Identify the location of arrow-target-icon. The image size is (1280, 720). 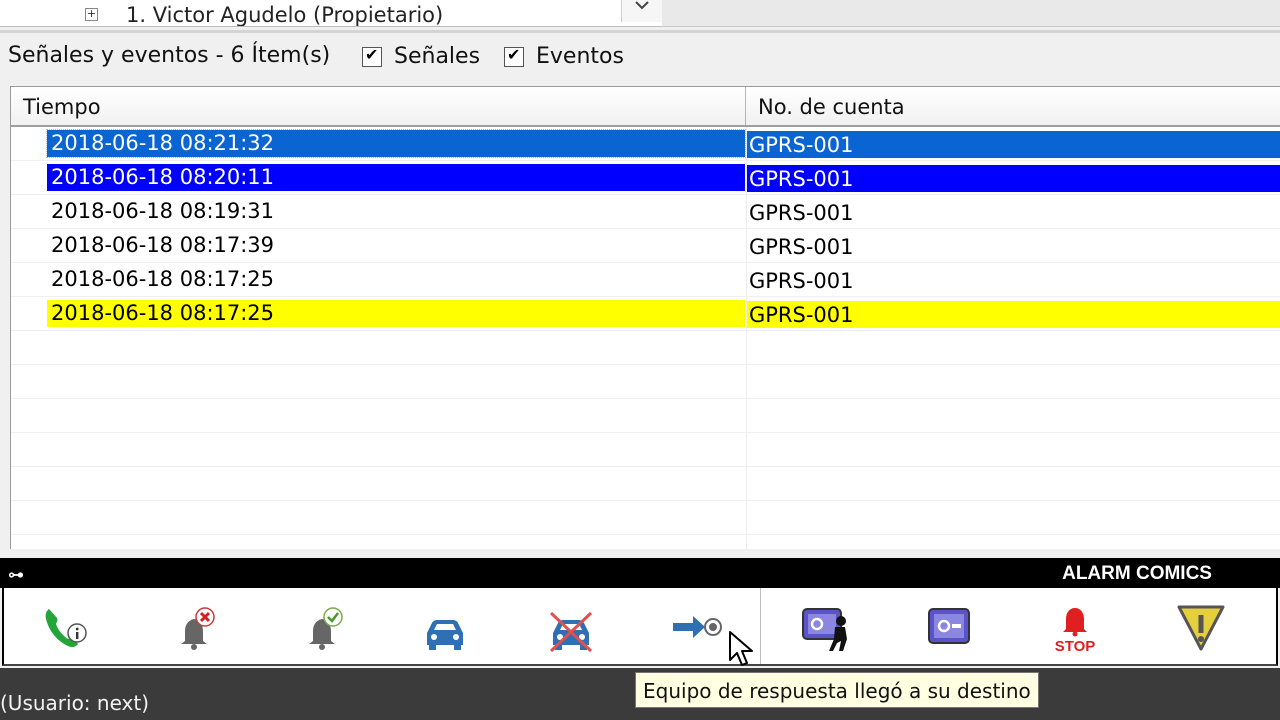
(697, 627).